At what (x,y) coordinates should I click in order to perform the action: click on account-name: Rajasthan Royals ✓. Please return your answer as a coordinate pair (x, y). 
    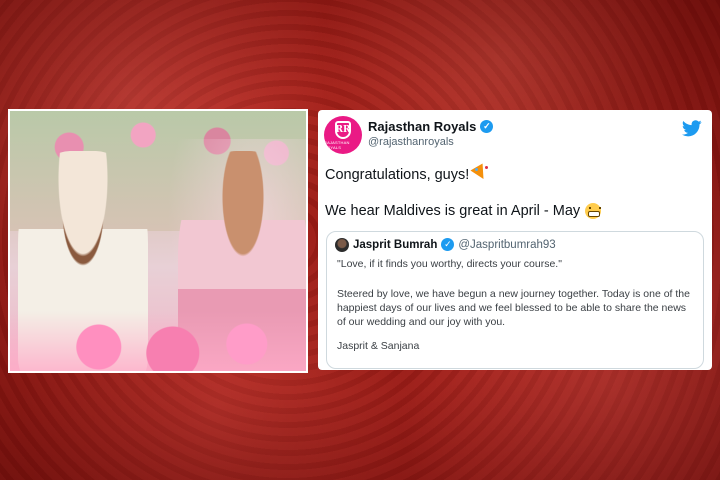
    Looking at the image, I should click on (431, 126).